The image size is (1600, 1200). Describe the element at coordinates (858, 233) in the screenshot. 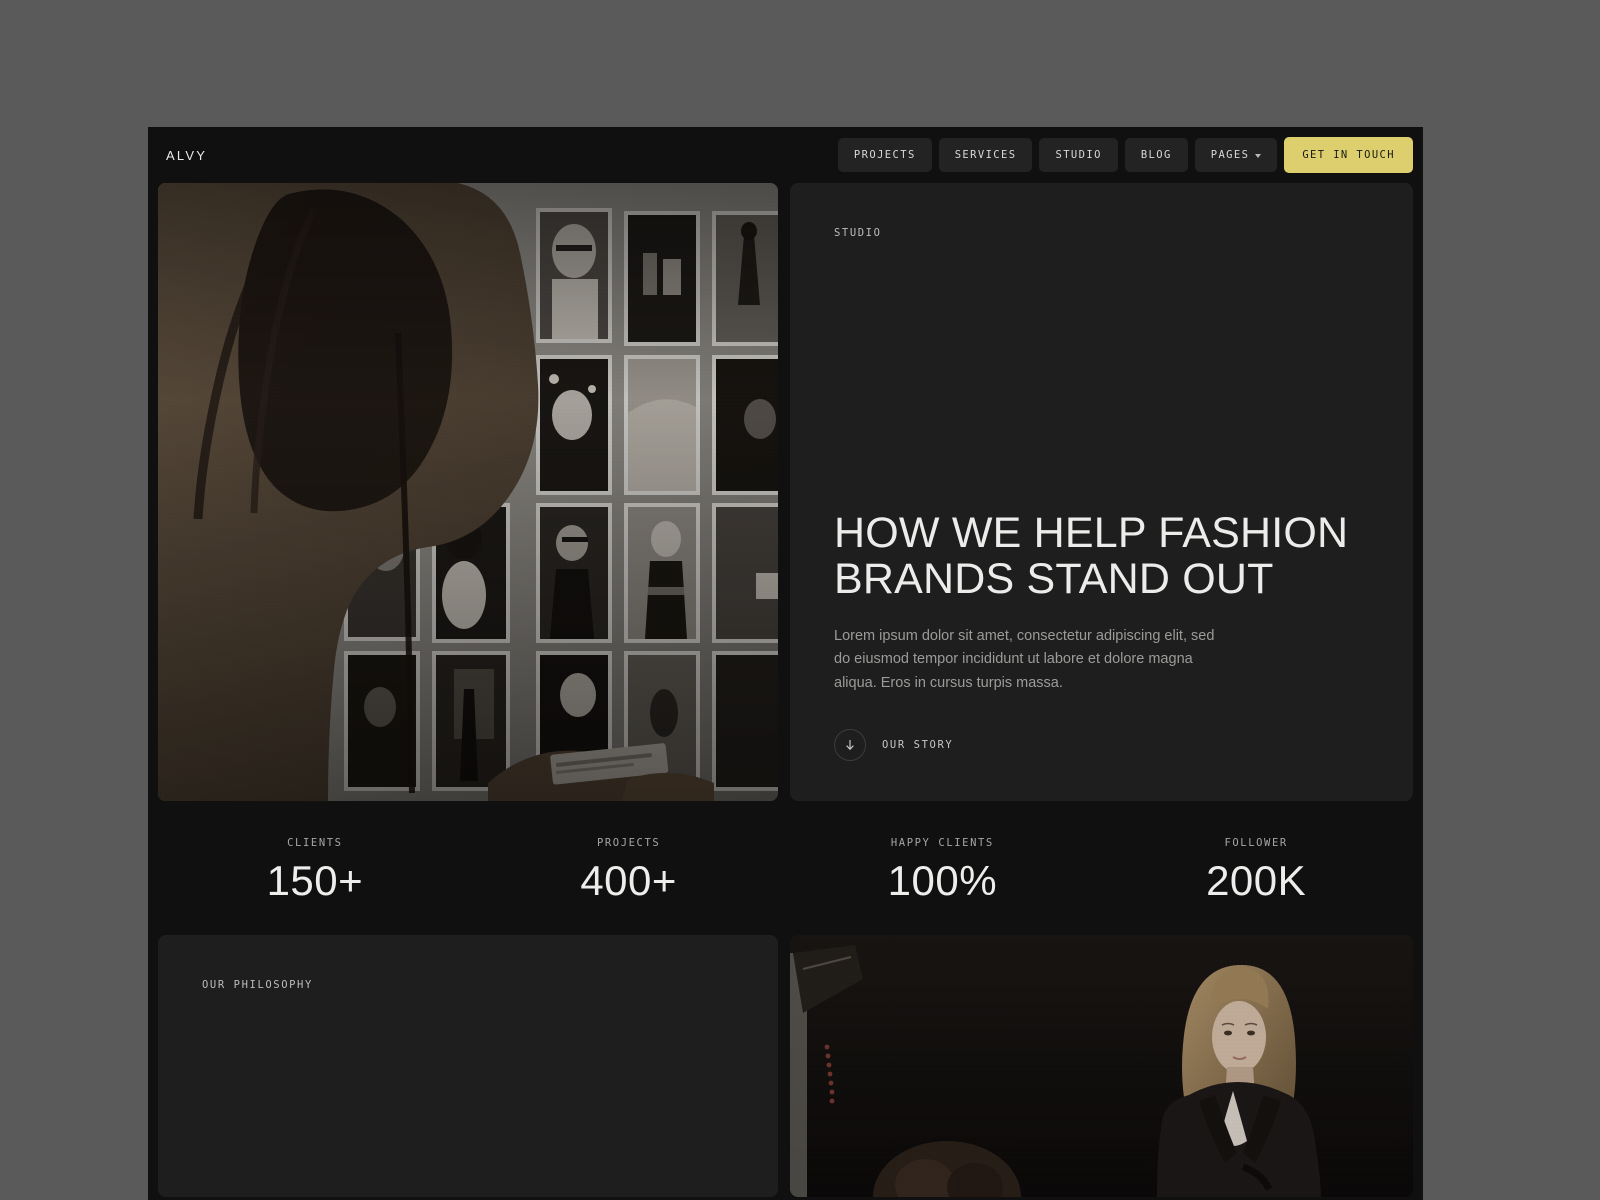

I see `hero-eyebrow: STUDIO` at that location.